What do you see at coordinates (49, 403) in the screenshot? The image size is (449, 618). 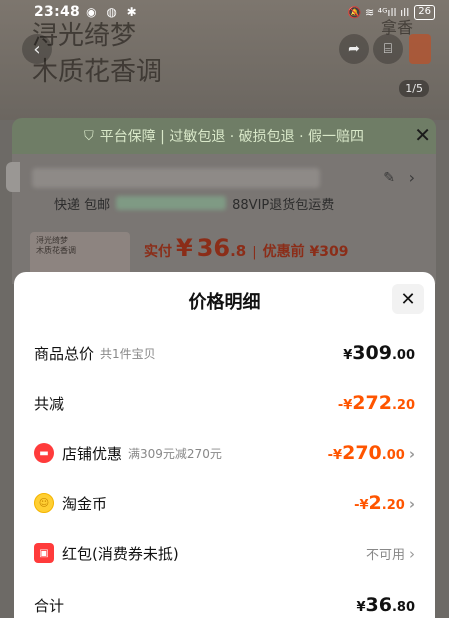 I see `row-label: 共减` at bounding box center [49, 403].